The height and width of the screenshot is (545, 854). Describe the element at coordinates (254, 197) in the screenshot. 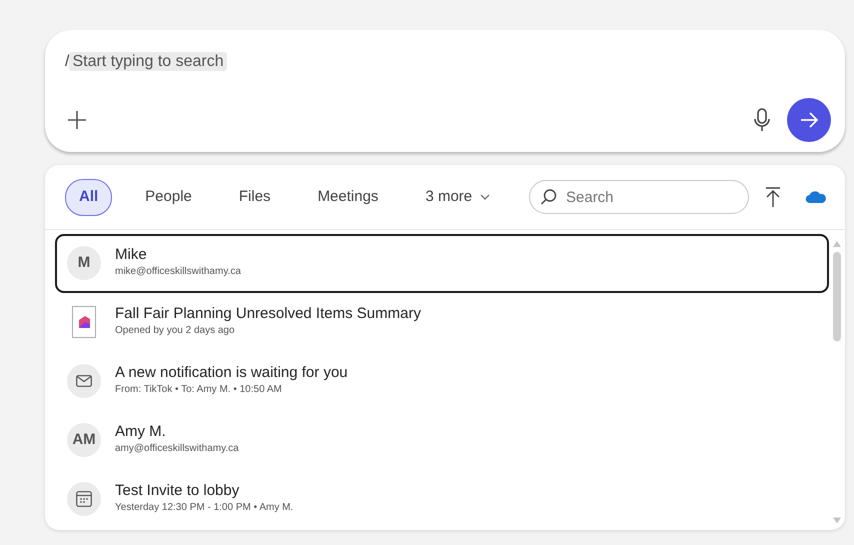

I see `filter-tab: Files` at that location.